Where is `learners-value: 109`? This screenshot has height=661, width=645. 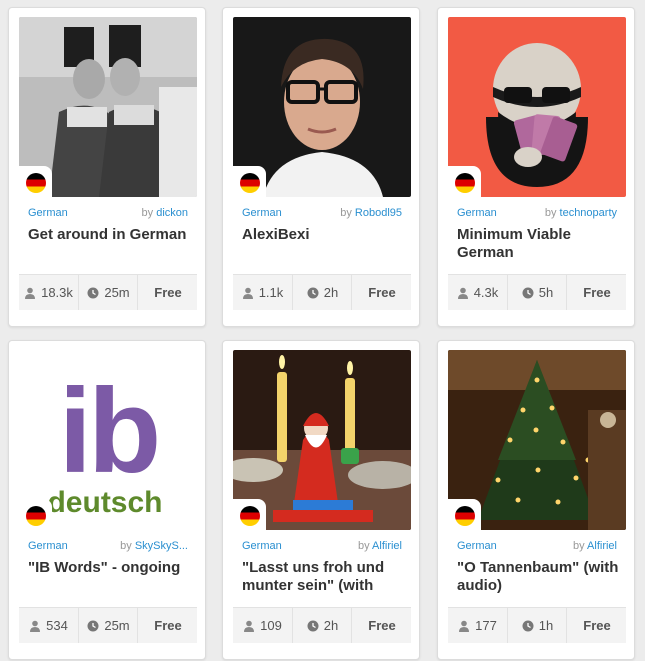 learners-value: 109 is located at coordinates (271, 625).